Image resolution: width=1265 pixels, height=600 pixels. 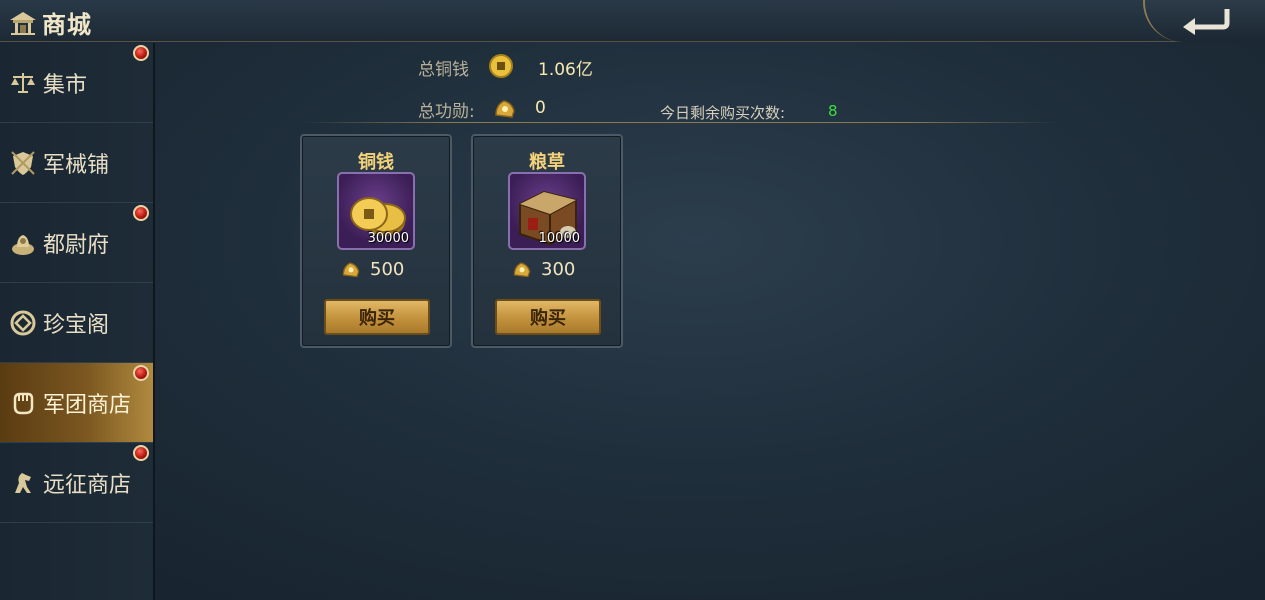 I want to click on copper-coin-icon, so click(x=501, y=66).